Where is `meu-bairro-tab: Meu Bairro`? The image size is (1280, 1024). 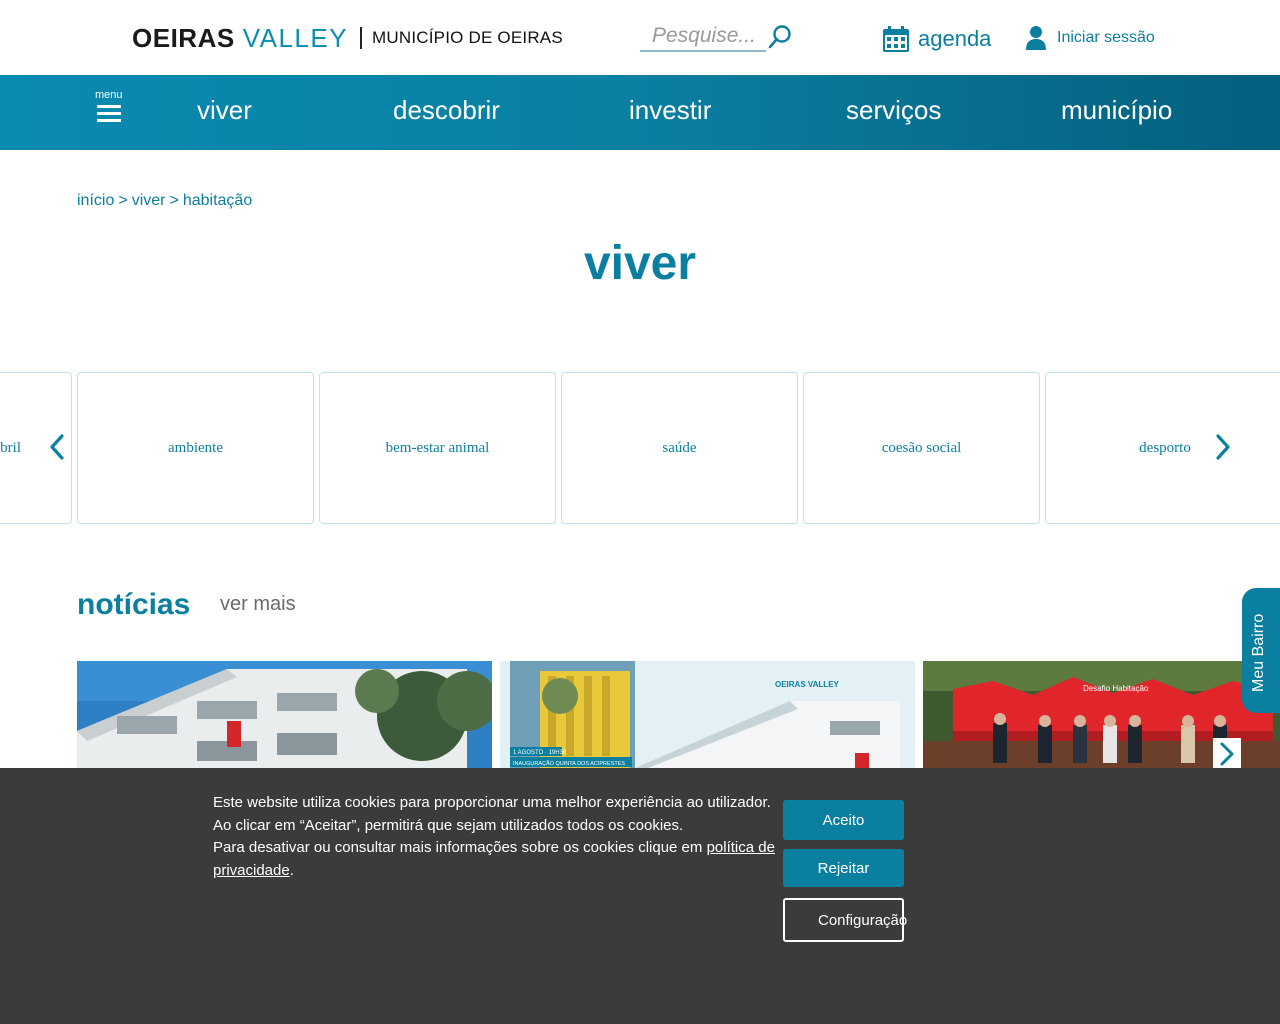 meu-bairro-tab: Meu Bairro is located at coordinates (1261, 650).